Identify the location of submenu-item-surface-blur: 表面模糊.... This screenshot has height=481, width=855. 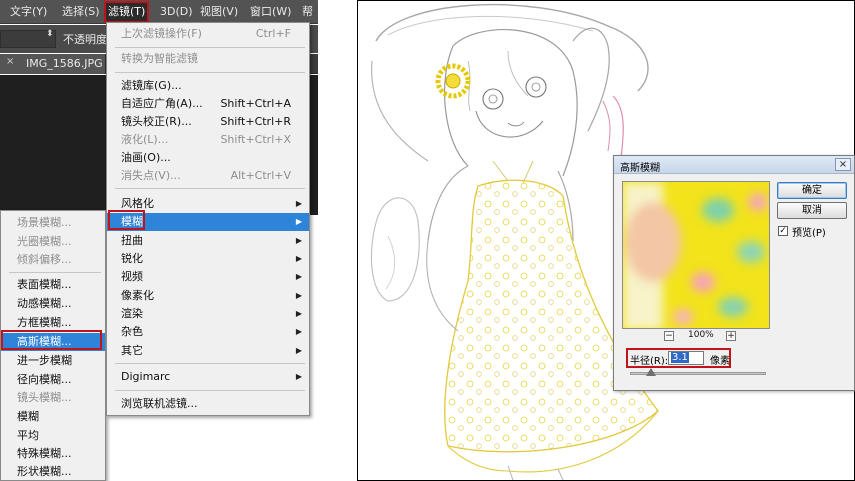
(53, 285).